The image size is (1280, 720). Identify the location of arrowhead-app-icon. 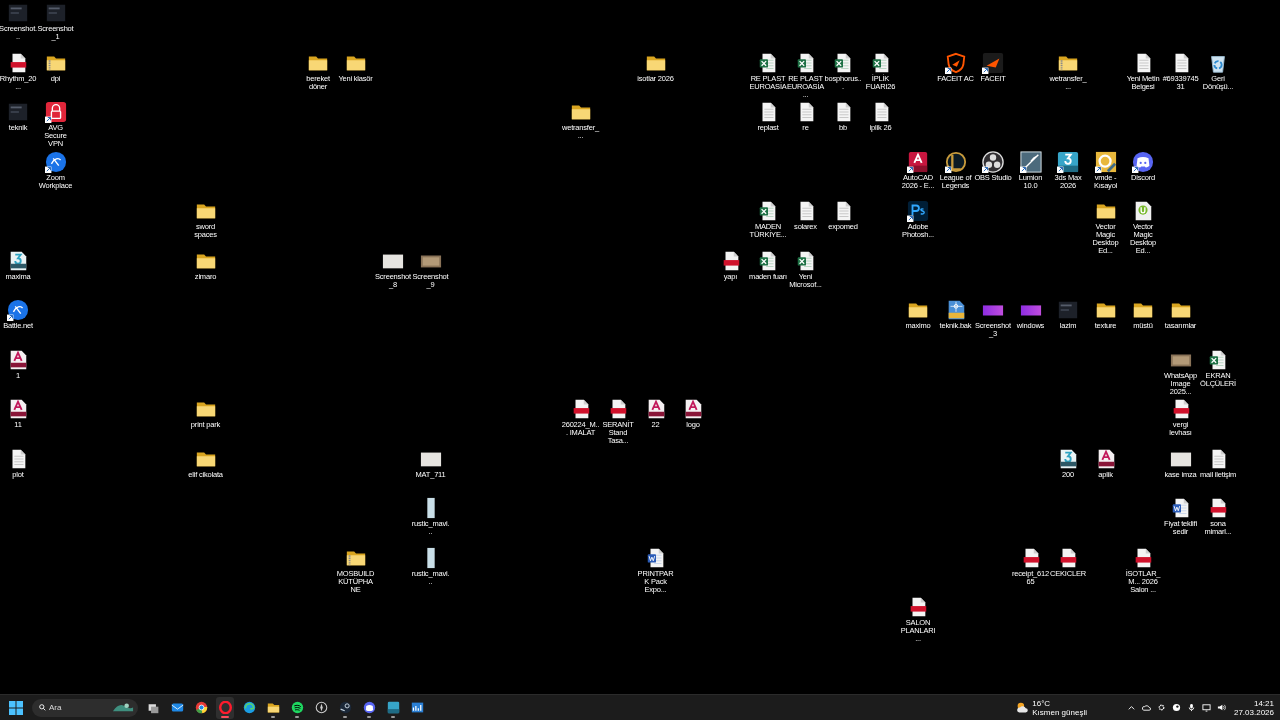
(993, 62).